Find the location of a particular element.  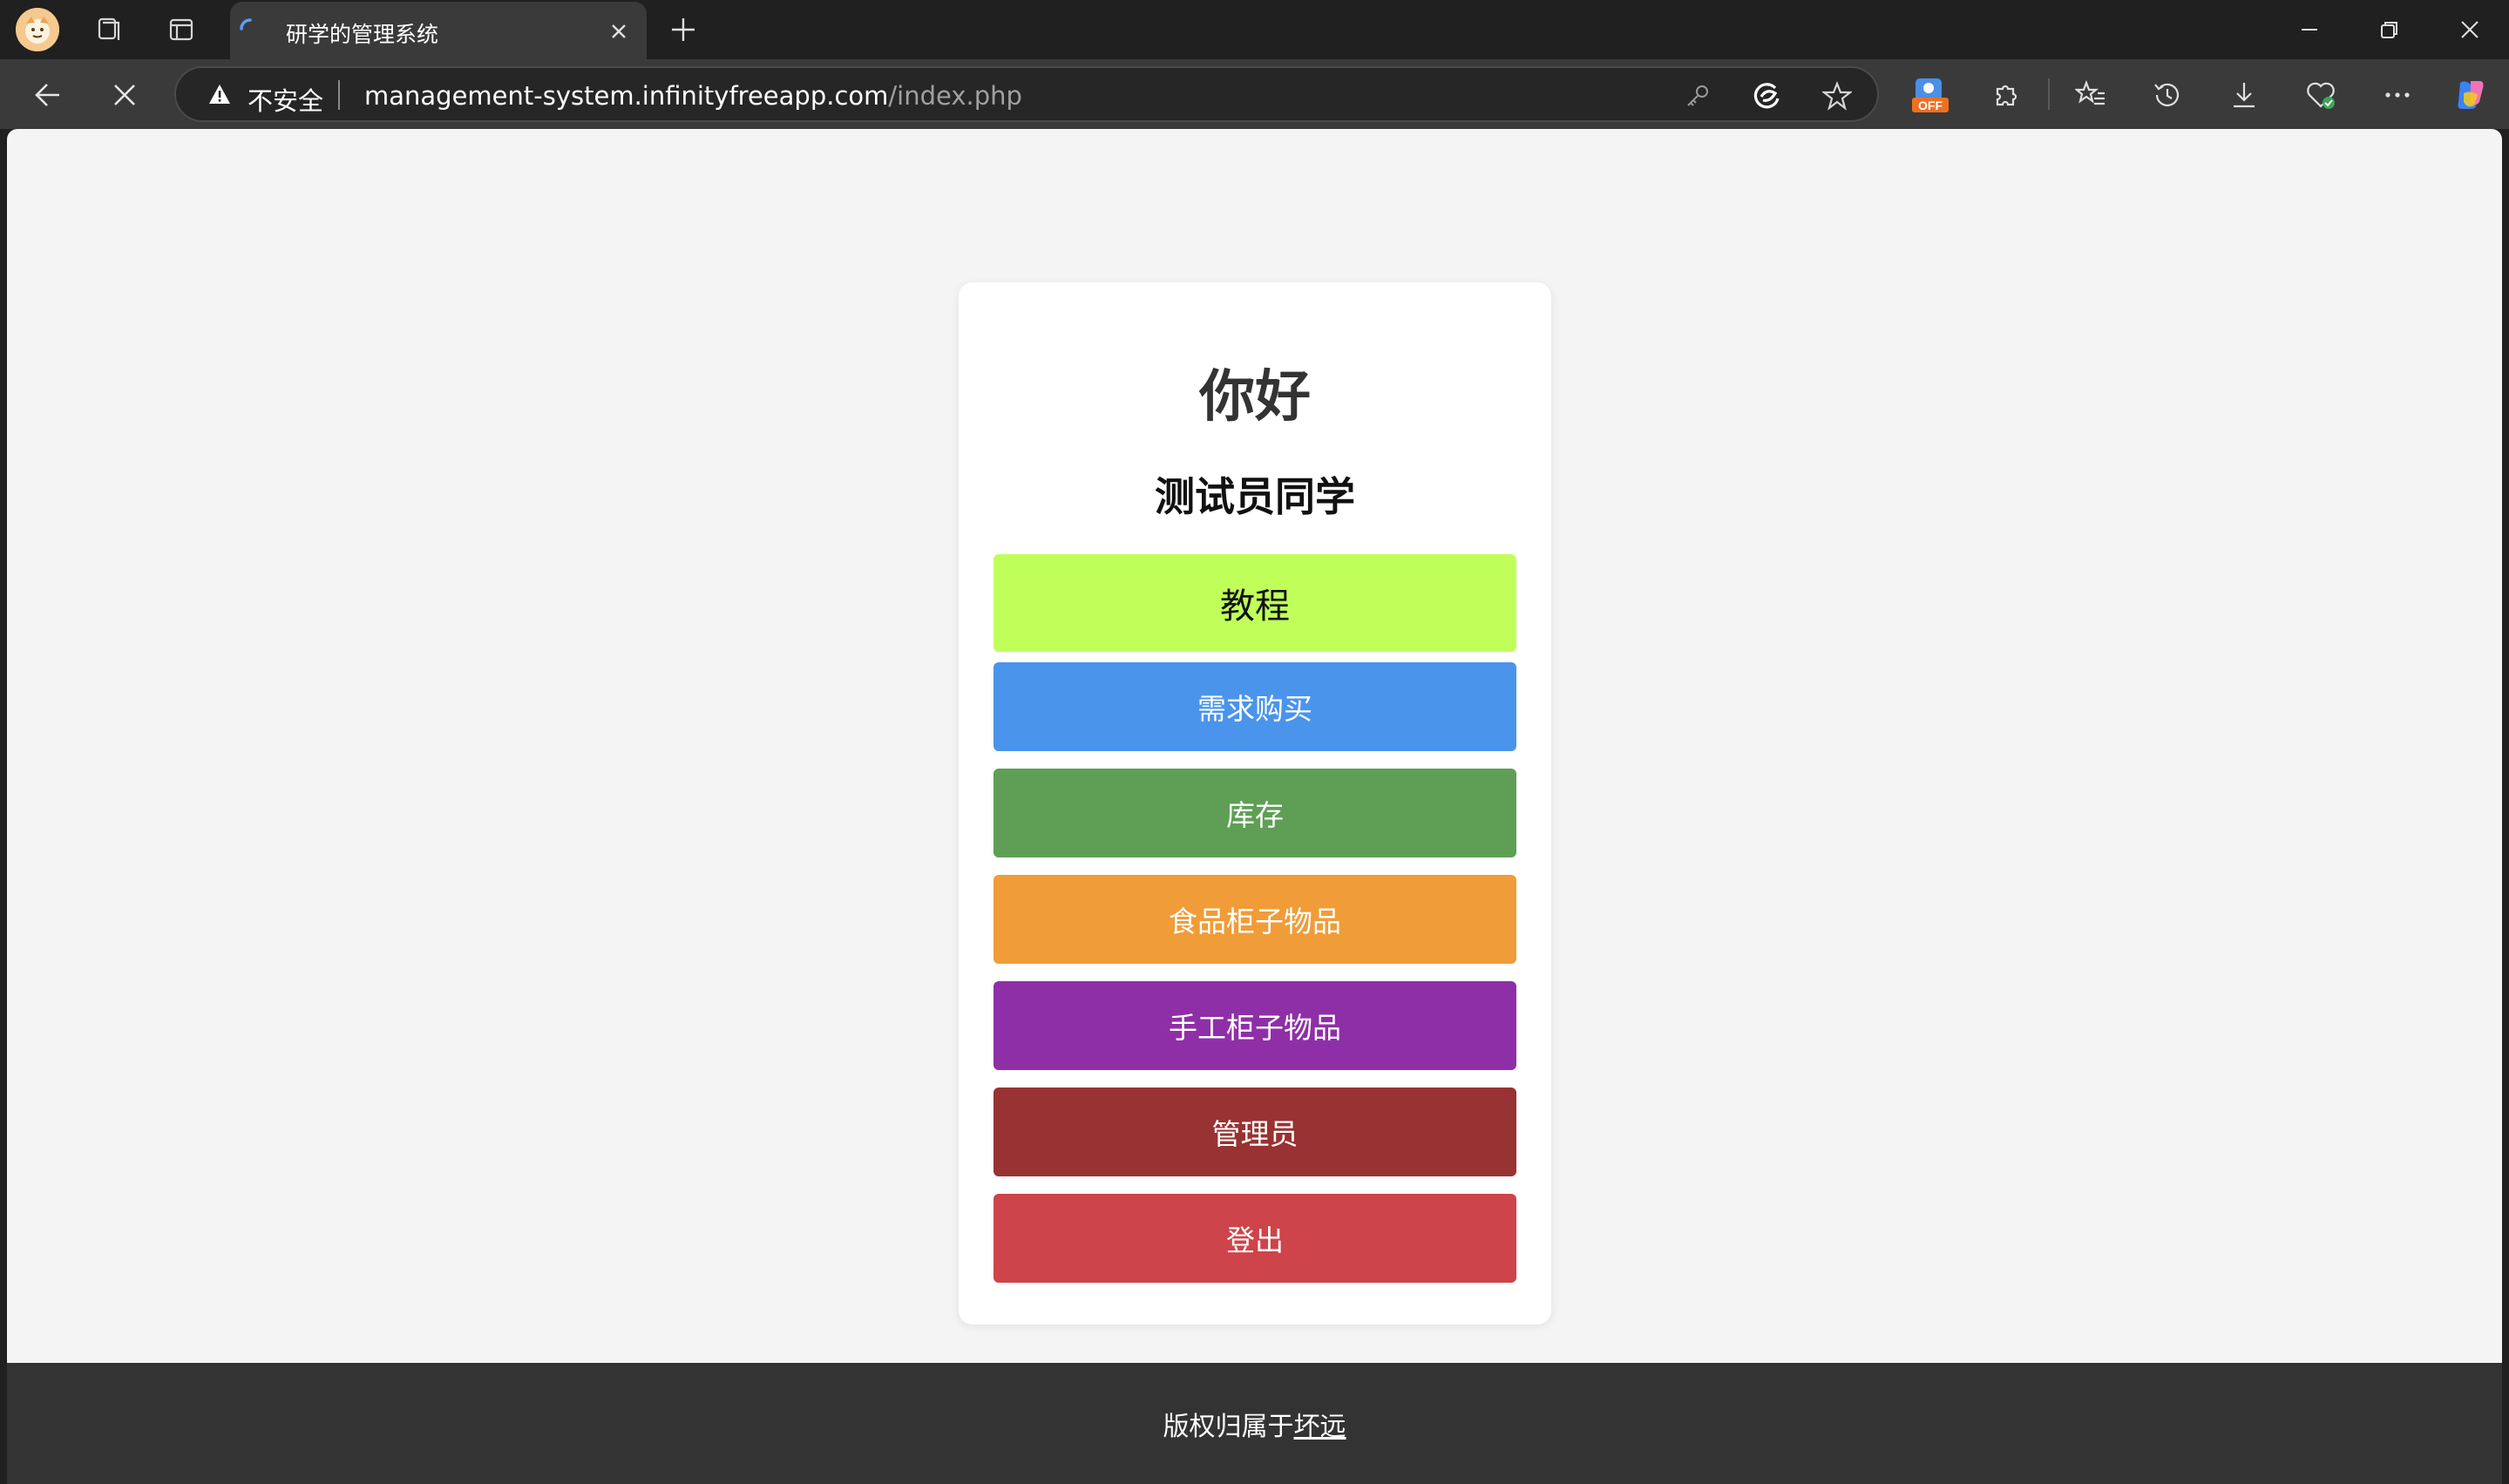

tutorial-button: 教程 is located at coordinates (1254, 603).